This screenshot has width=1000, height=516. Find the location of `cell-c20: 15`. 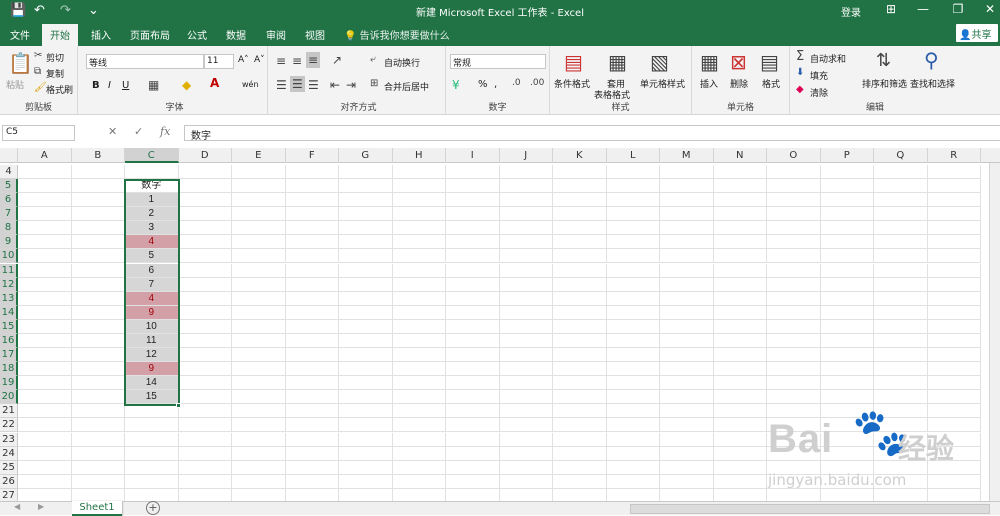

cell-c20: 15 is located at coordinates (152, 397).